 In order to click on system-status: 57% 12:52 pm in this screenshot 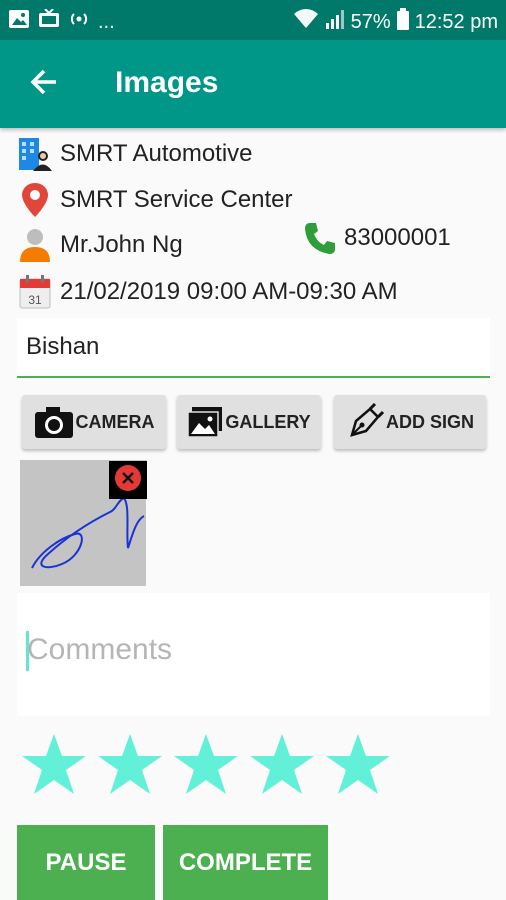, I will do `click(395, 22)`.